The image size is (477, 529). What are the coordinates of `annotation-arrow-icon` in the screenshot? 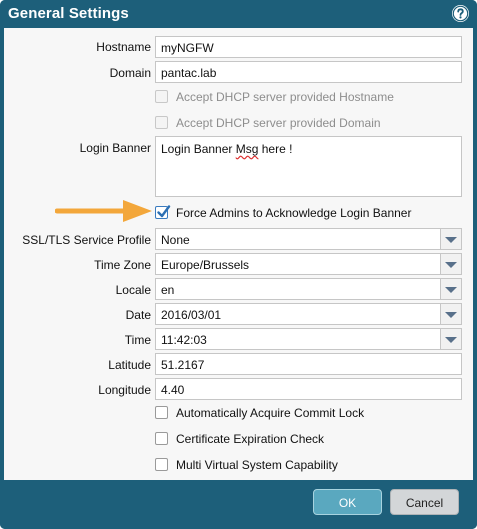 It's located at (103, 211).